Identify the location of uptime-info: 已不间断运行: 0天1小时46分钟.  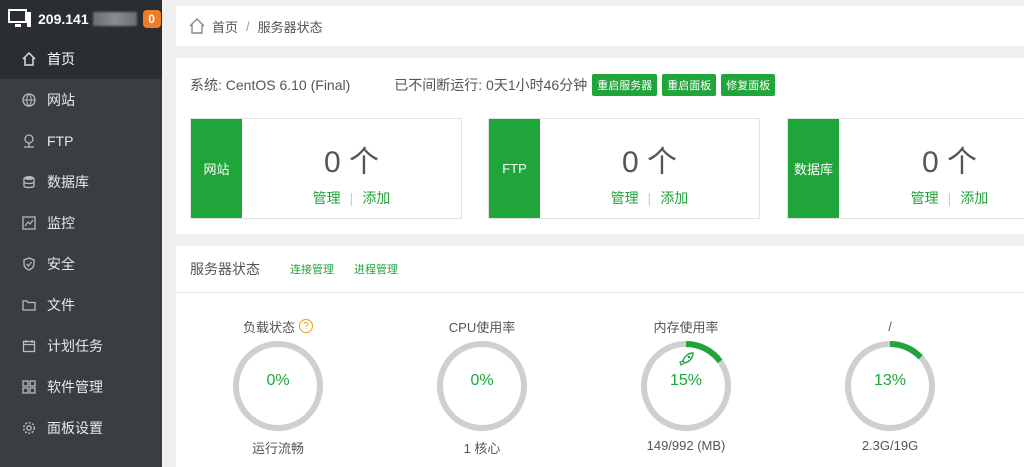
(491, 85).